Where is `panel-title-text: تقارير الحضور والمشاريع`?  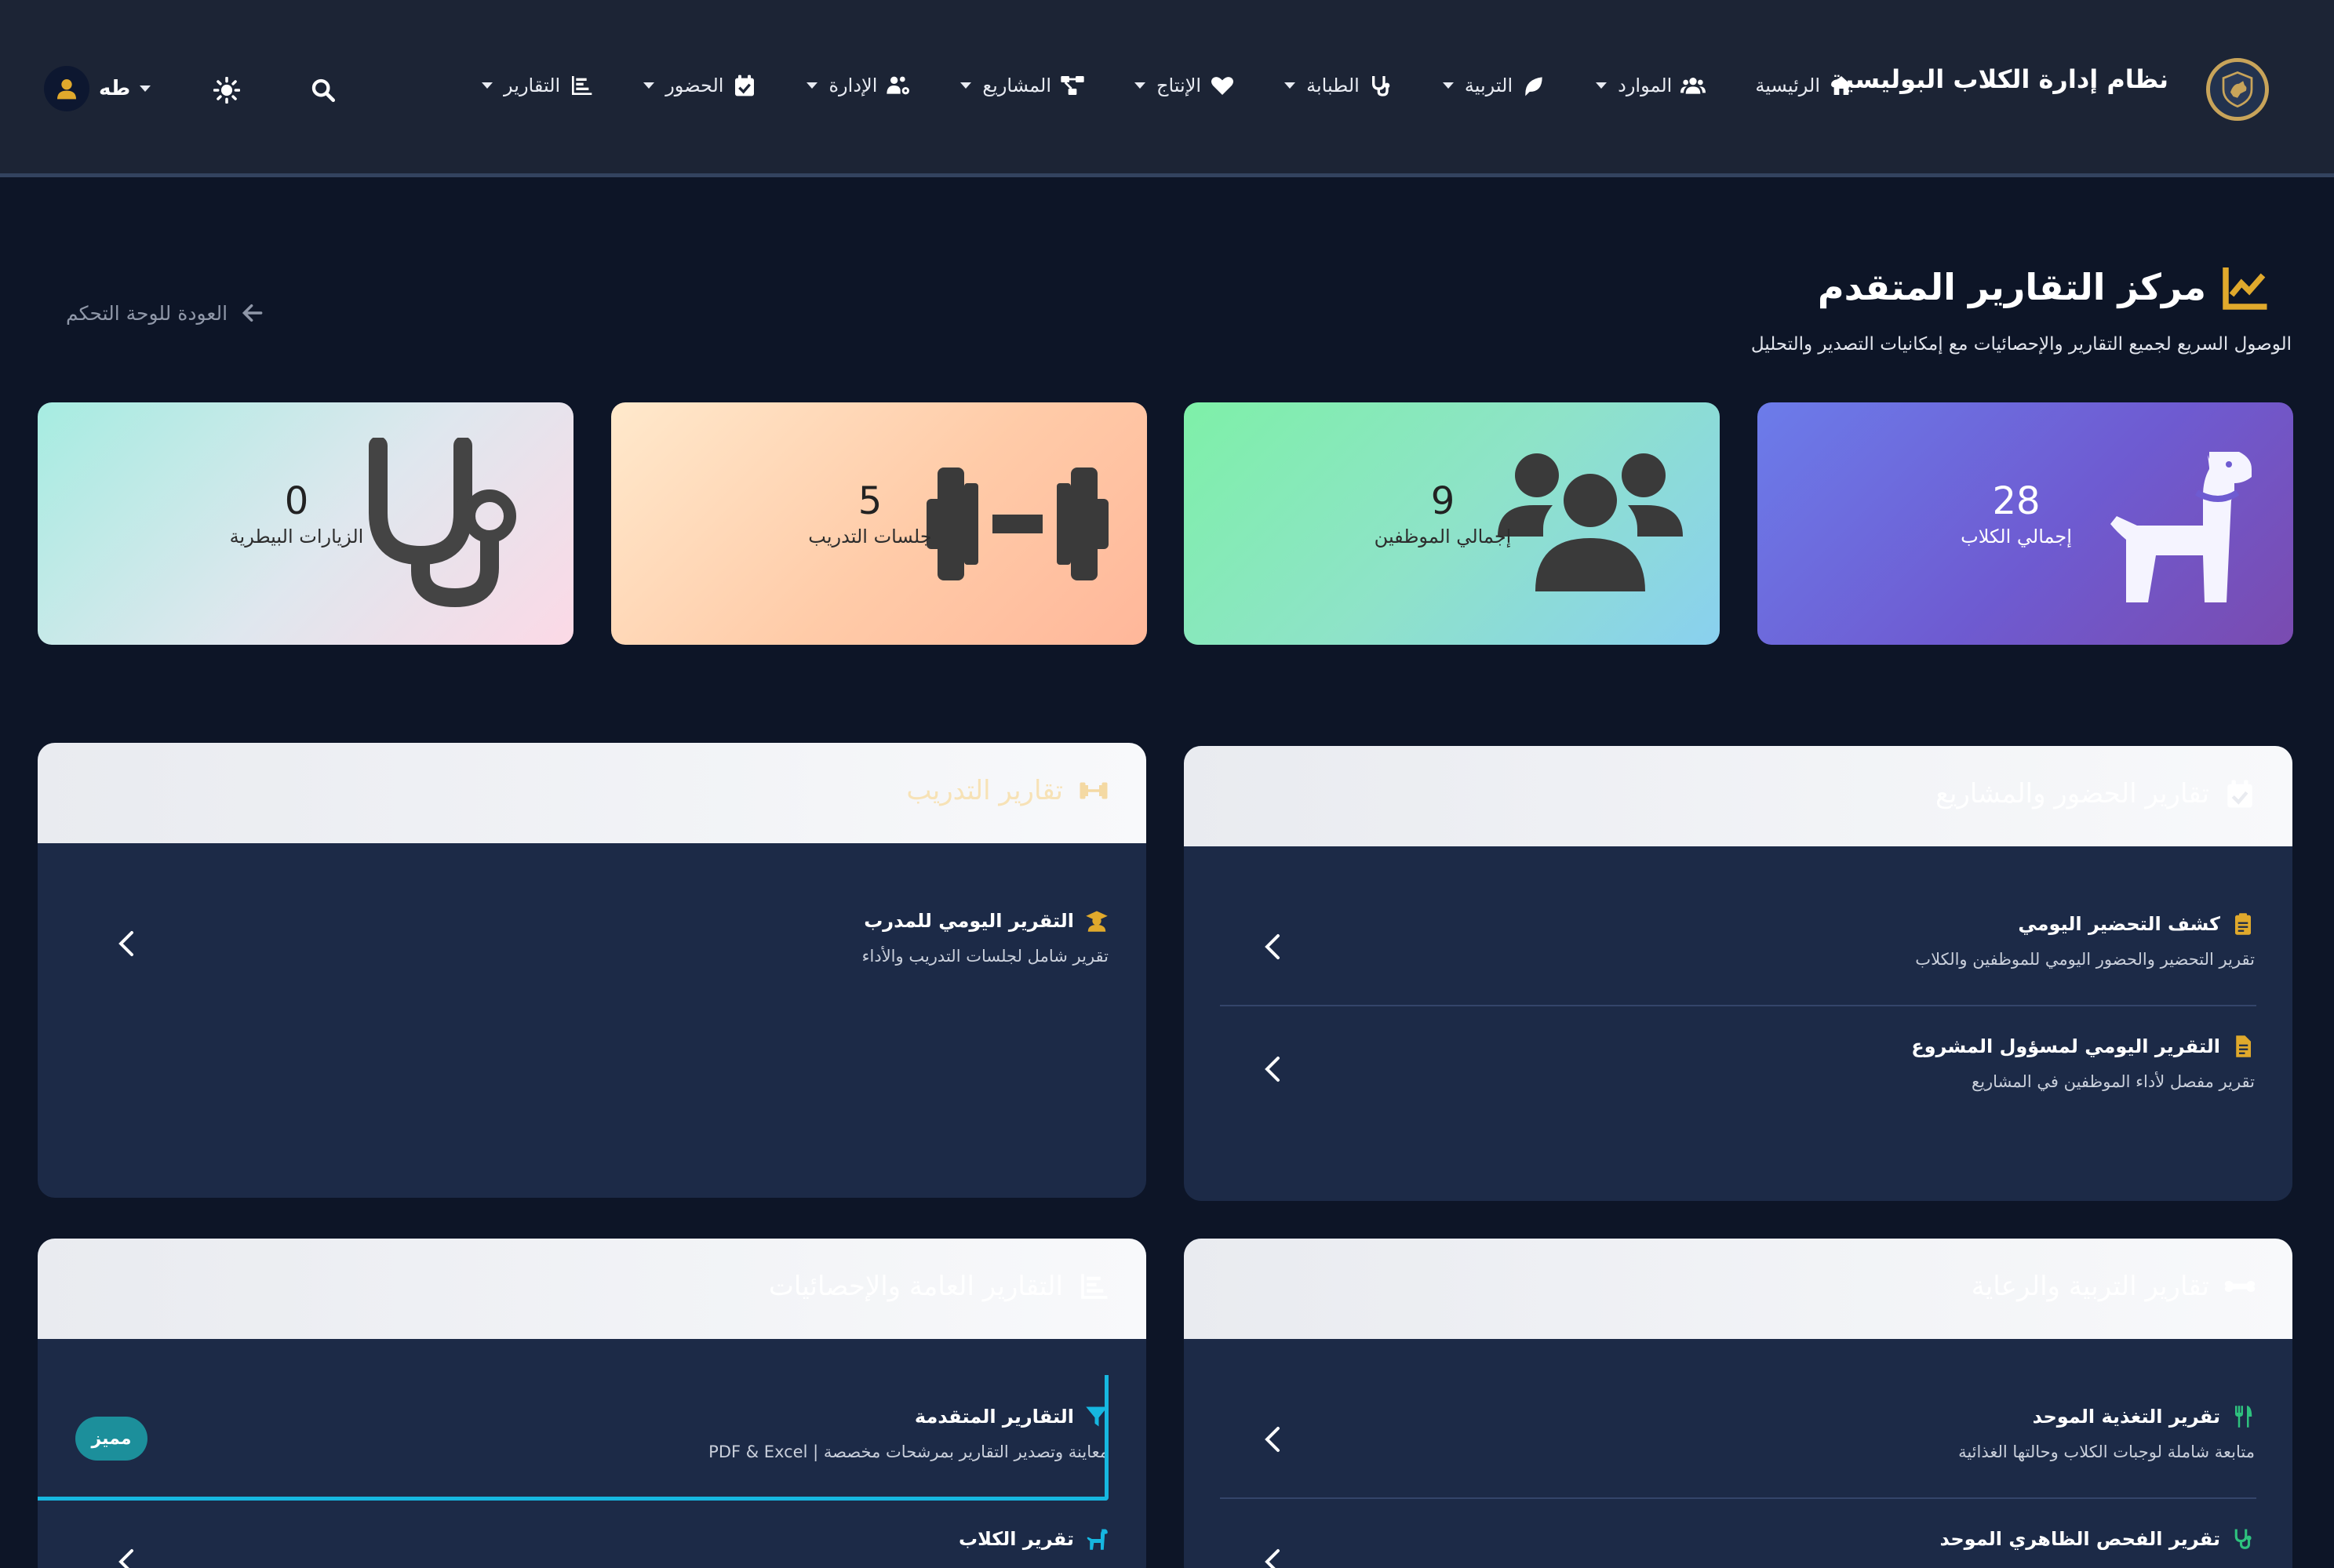 panel-title-text: تقارير الحضور والمشاريع is located at coordinates (2072, 793).